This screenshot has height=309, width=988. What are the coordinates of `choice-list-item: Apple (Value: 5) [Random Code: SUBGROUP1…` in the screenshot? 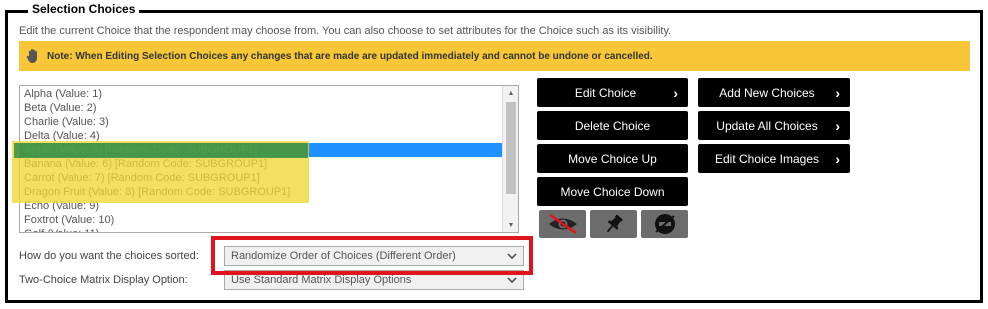 It's located at (262, 150).